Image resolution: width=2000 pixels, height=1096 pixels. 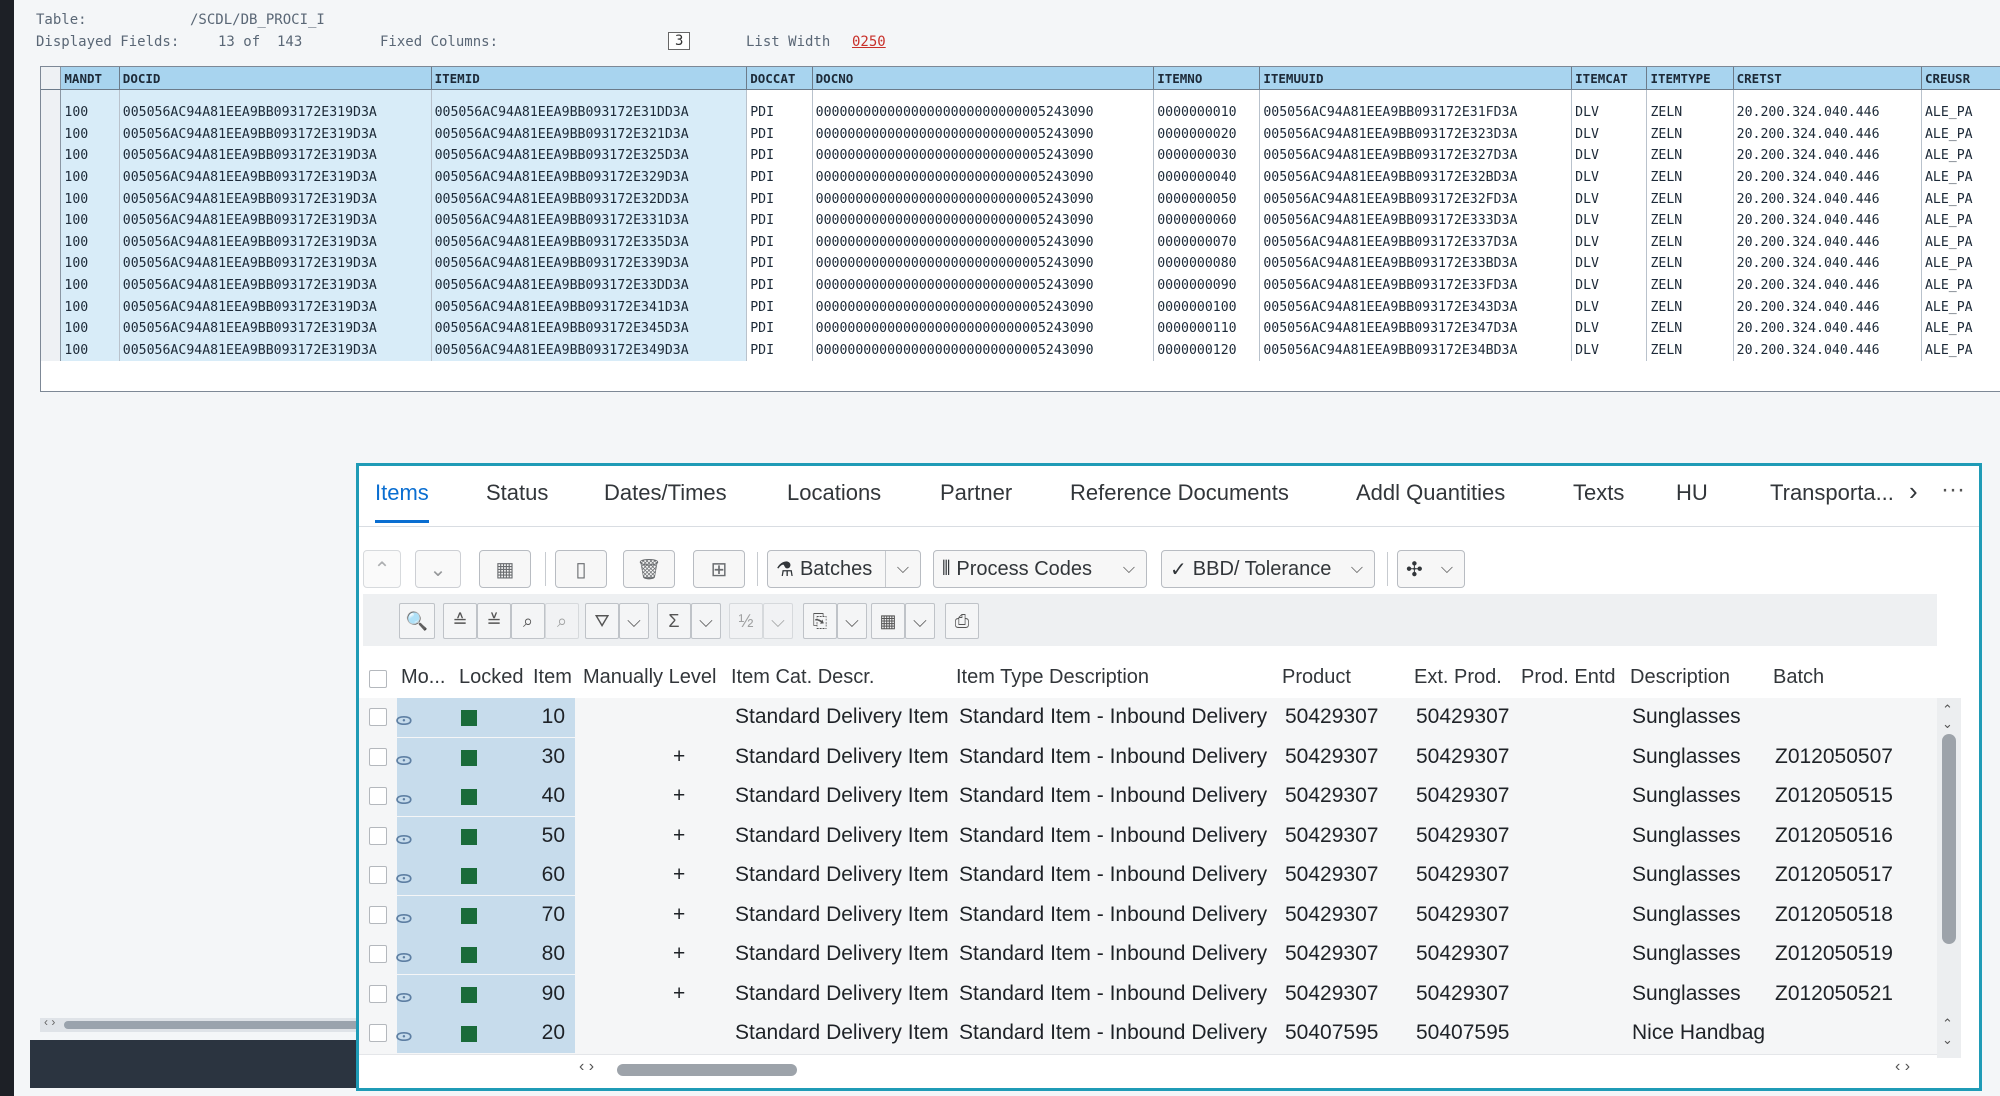 What do you see at coordinates (402, 501) in the screenshot?
I see `tab-items: Items` at bounding box center [402, 501].